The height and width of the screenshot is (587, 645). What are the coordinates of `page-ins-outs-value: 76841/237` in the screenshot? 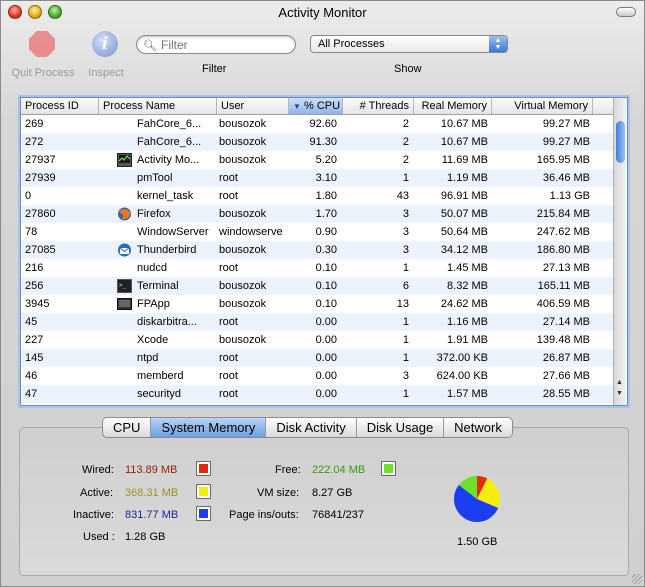 It's located at (338, 515).